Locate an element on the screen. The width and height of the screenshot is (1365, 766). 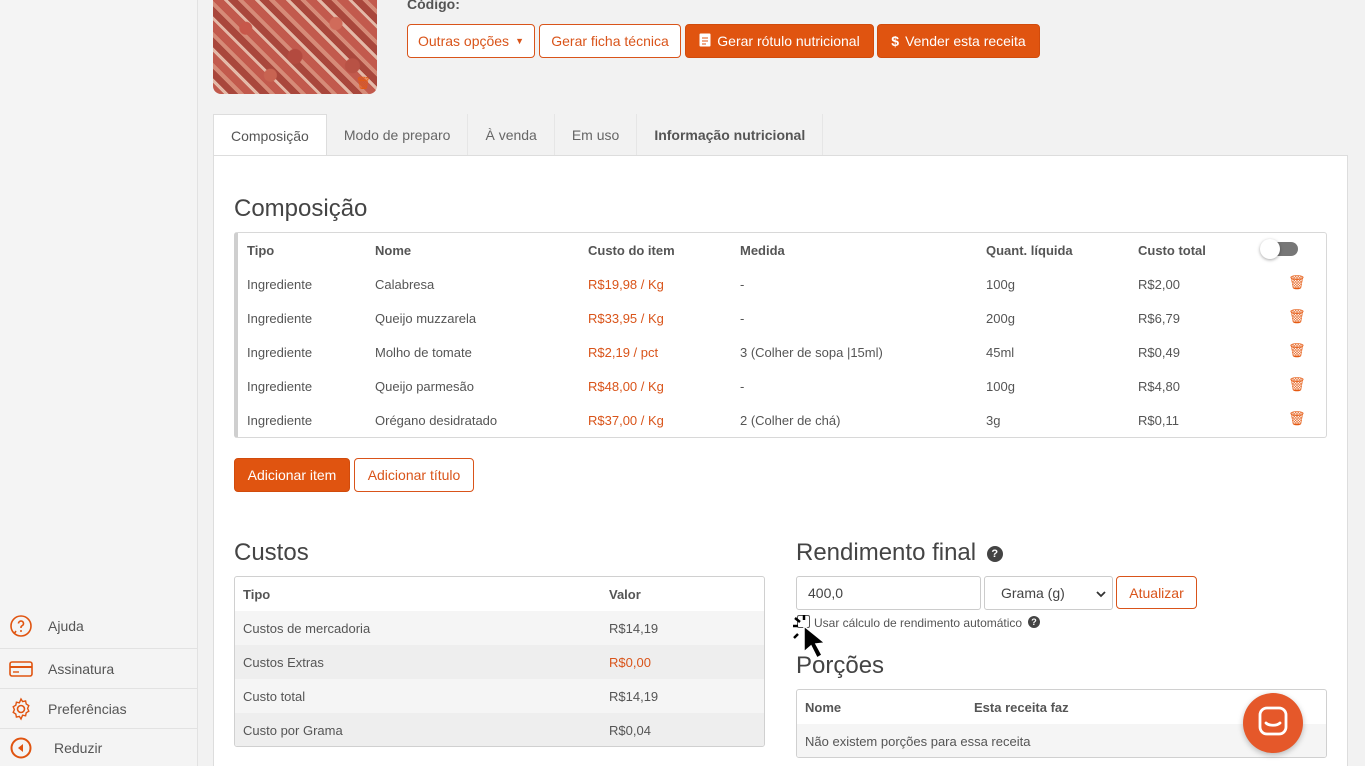
adicionar-titulo-button: Adicionar título is located at coordinates (414, 475).